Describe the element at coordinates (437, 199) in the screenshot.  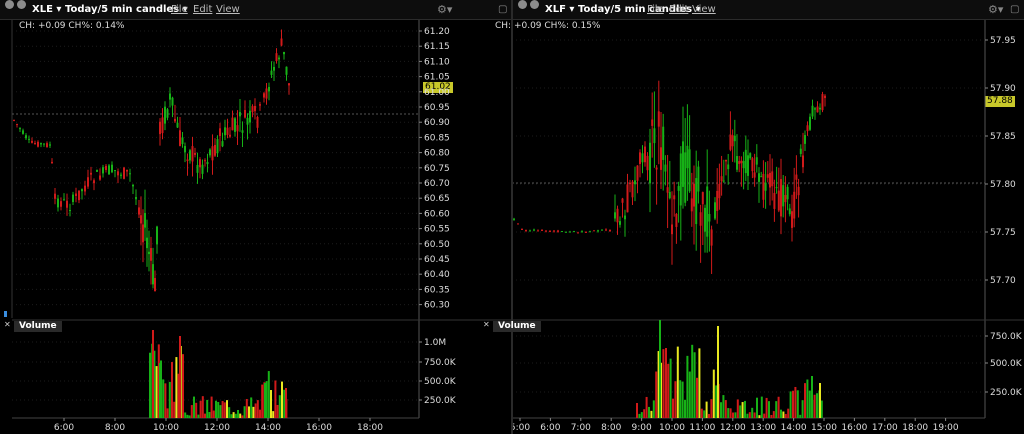
I see `price-axis-label: 60.65` at that location.